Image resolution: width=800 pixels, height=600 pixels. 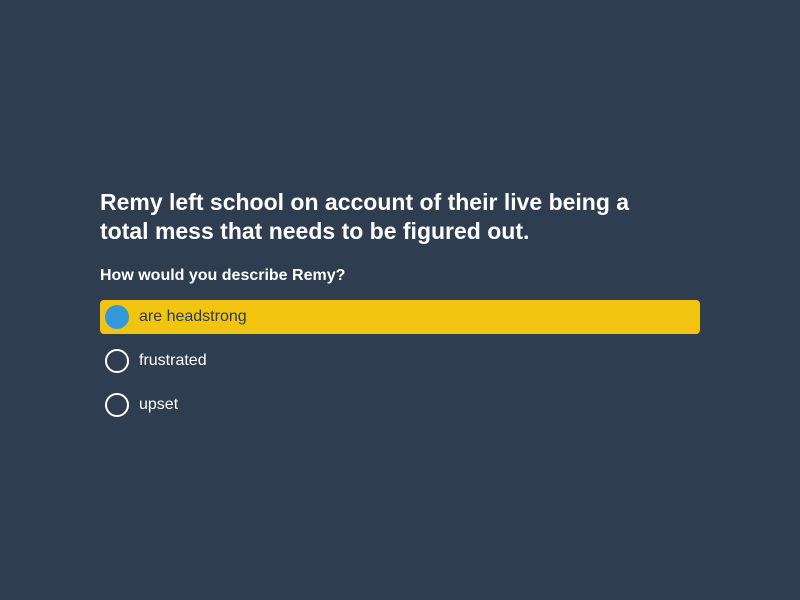 What do you see at coordinates (223, 275) in the screenshot?
I see `question-prompt: How would you describe Remy?` at bounding box center [223, 275].